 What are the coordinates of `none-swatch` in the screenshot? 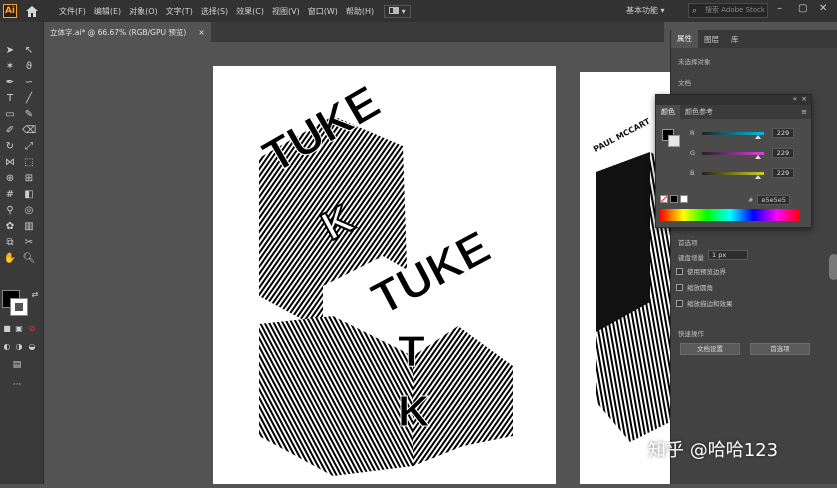 It's located at (664, 199).